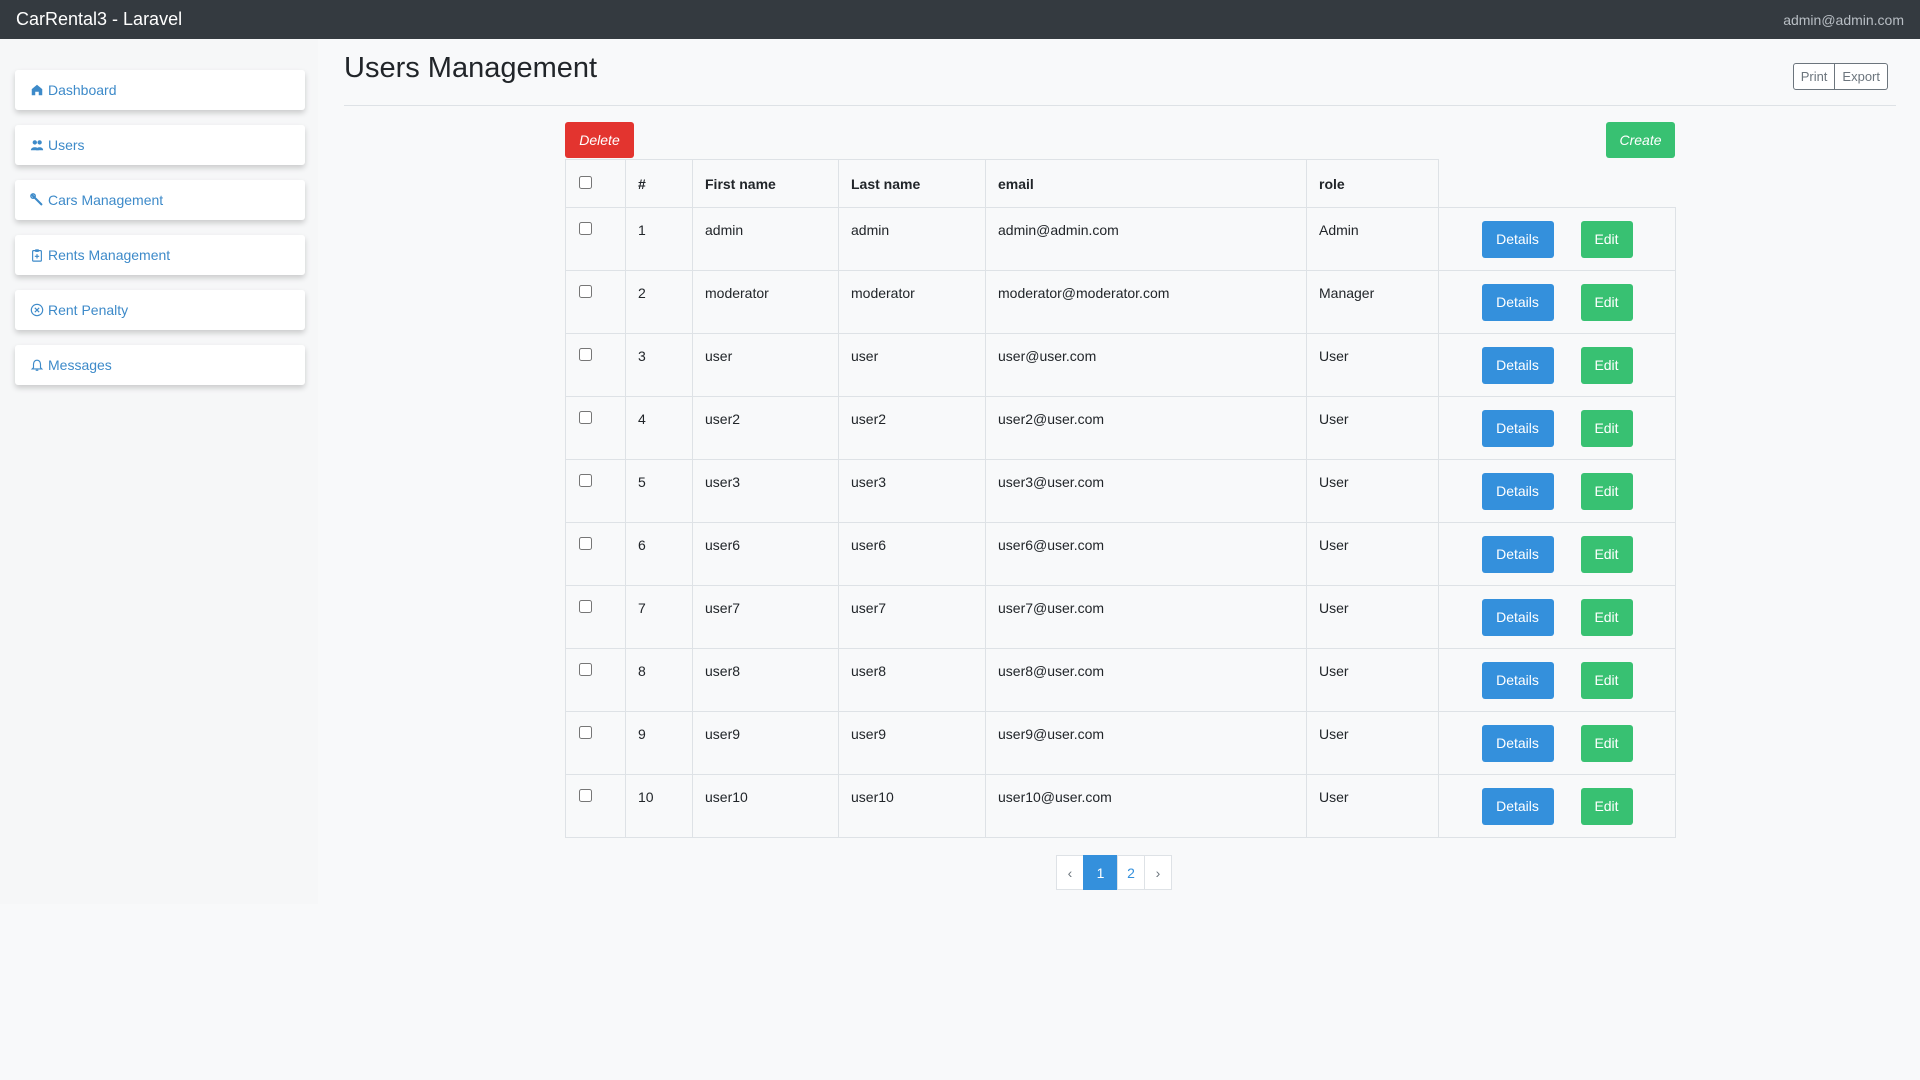  I want to click on bell-icon, so click(37, 365).